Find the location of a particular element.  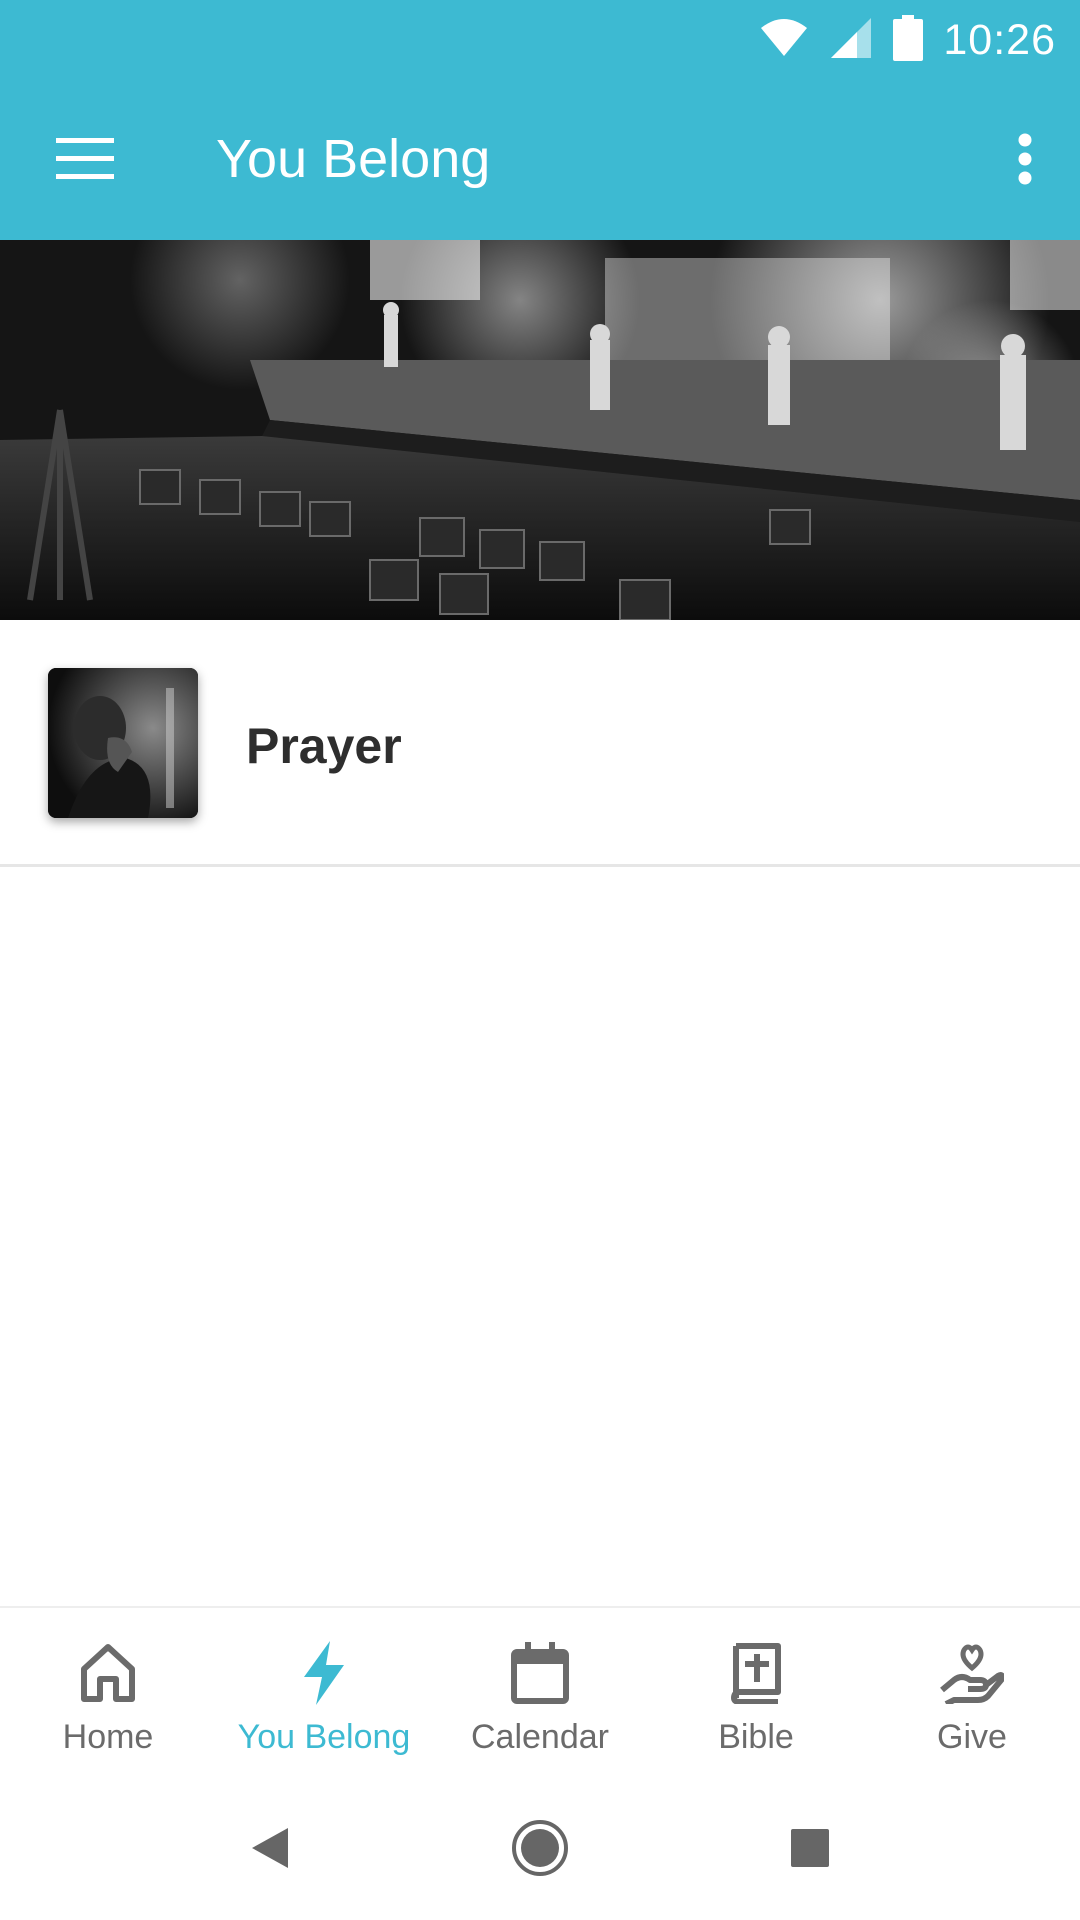

system-navigation-bar is located at coordinates (540, 1850).